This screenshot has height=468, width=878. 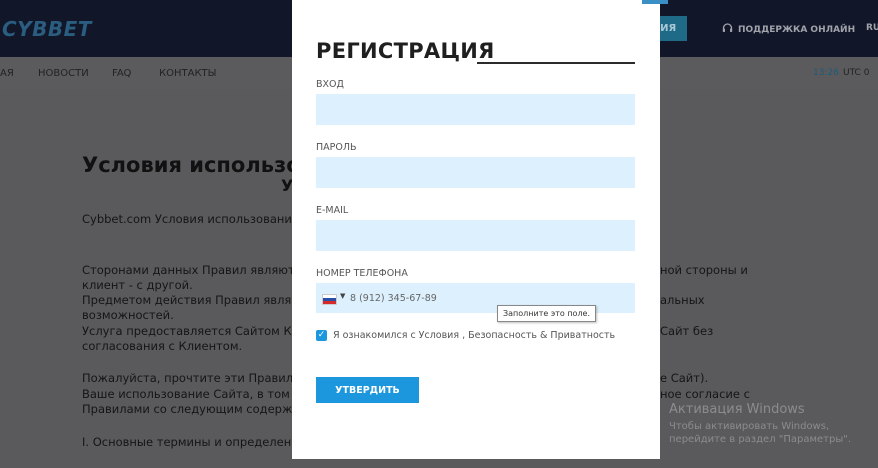 I want to click on phone-label: НОМЕР ТЕЛЕФОНА, so click(x=362, y=273).